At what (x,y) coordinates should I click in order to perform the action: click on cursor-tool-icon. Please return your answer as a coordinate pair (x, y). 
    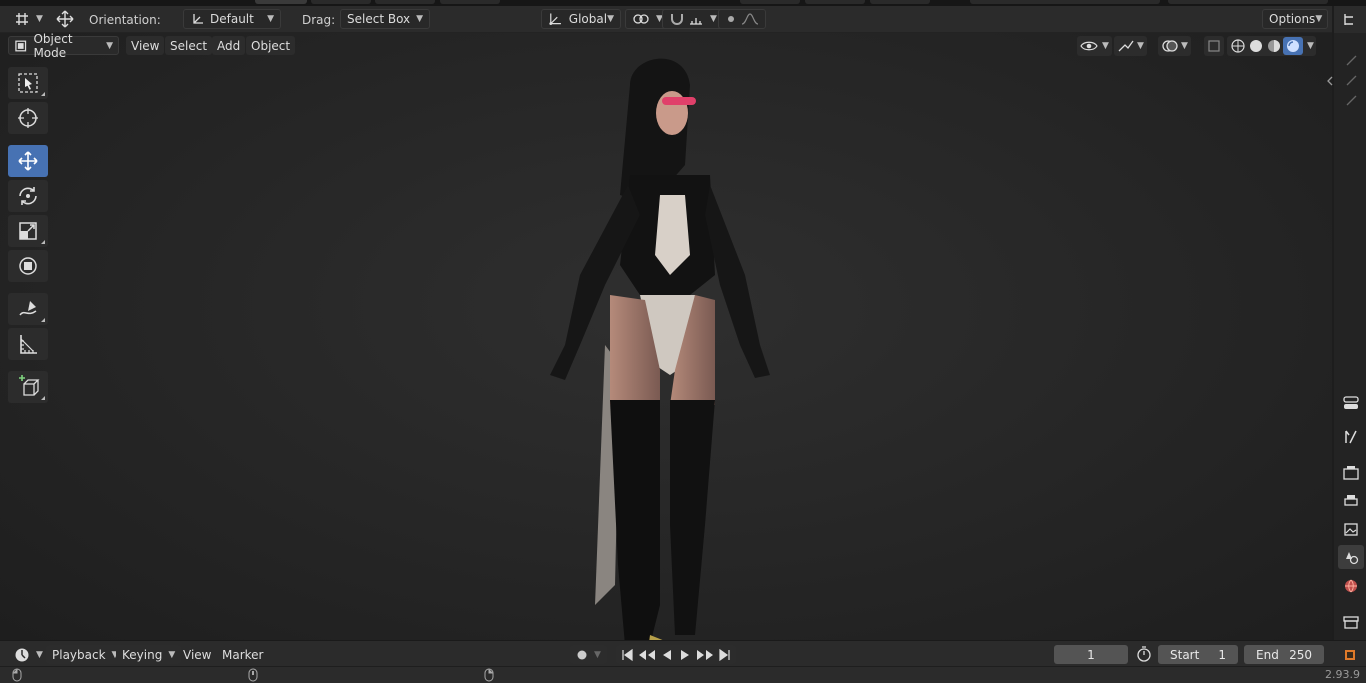
    Looking at the image, I should click on (28, 118).